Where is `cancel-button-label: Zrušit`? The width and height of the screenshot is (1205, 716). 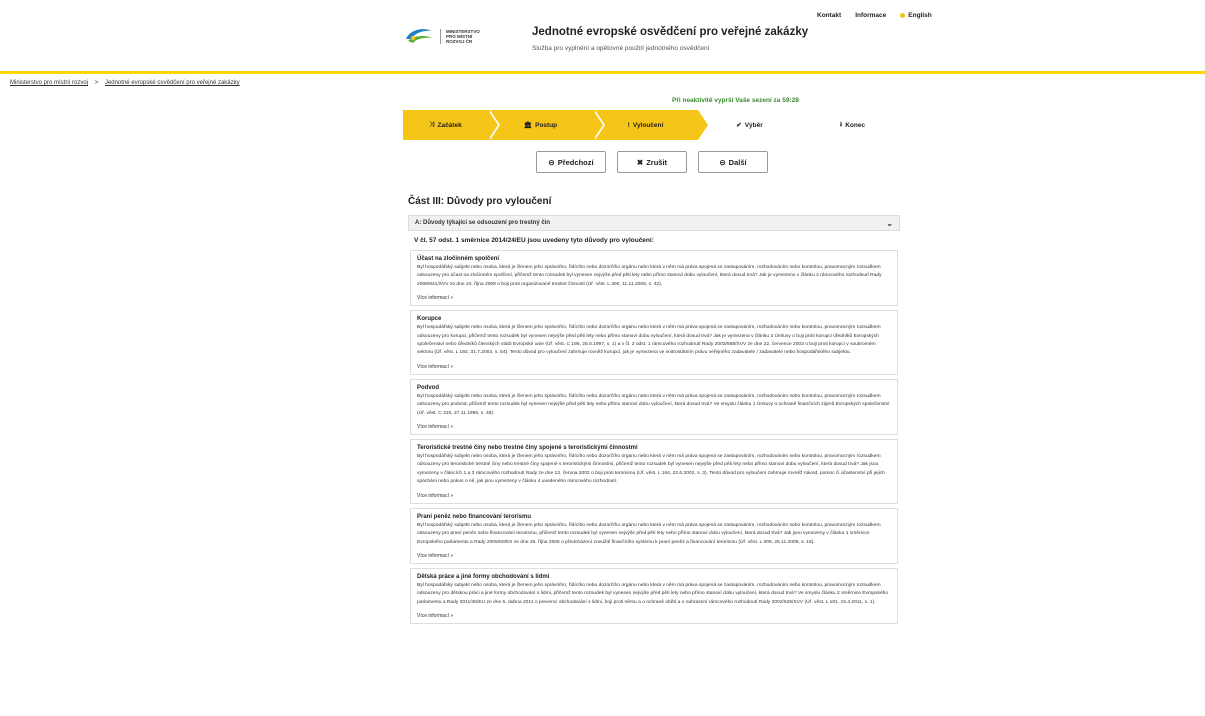 cancel-button-label: Zrušit is located at coordinates (657, 162).